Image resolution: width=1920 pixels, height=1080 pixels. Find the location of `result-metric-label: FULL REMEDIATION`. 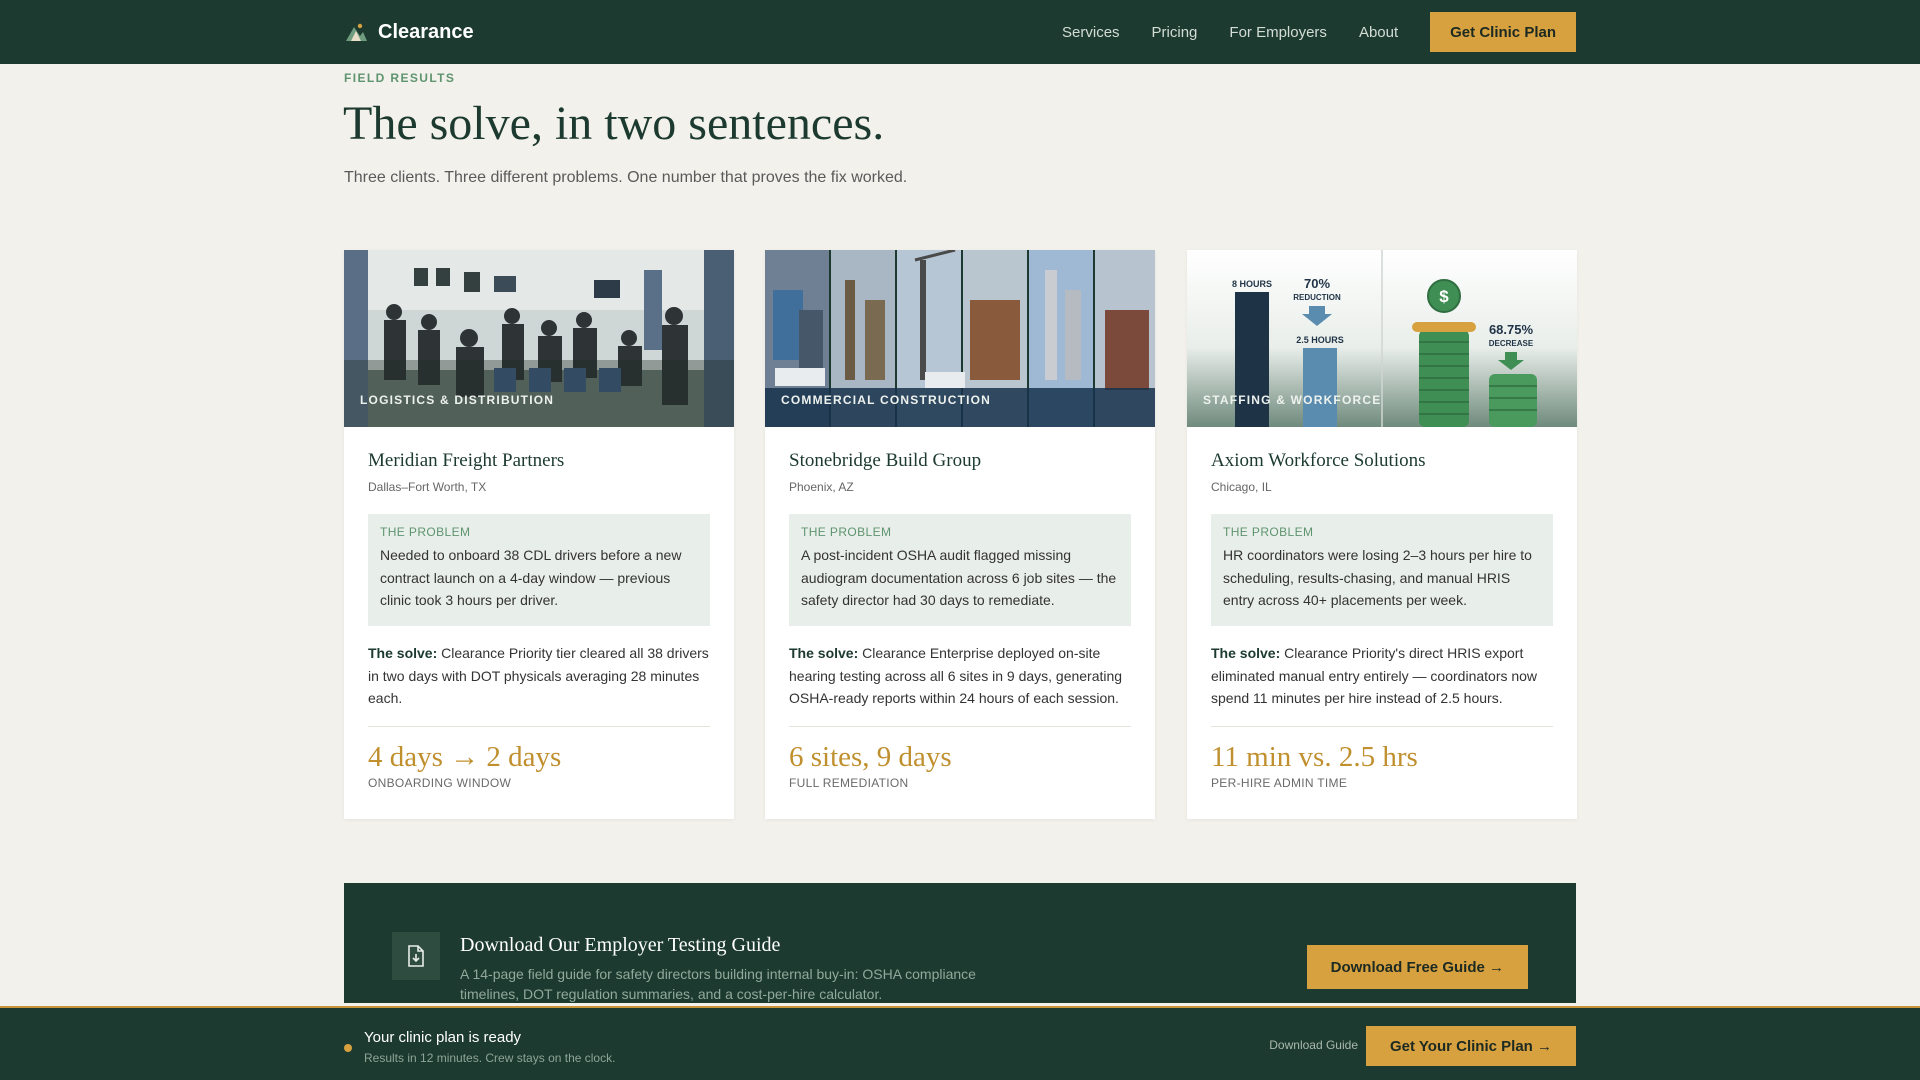

result-metric-label: FULL REMEDIATION is located at coordinates (849, 782).